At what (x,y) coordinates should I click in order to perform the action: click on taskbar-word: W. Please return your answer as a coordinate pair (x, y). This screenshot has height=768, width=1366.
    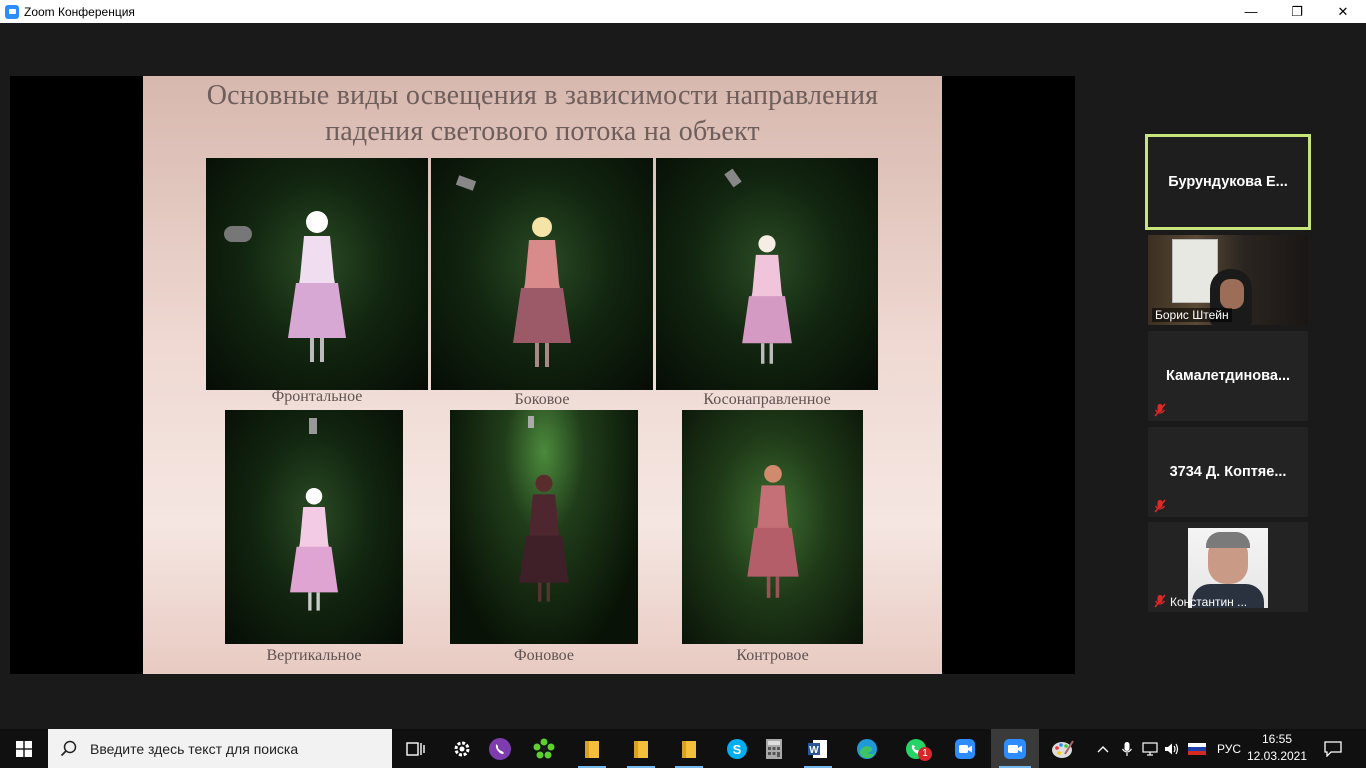
    Looking at the image, I should click on (818, 748).